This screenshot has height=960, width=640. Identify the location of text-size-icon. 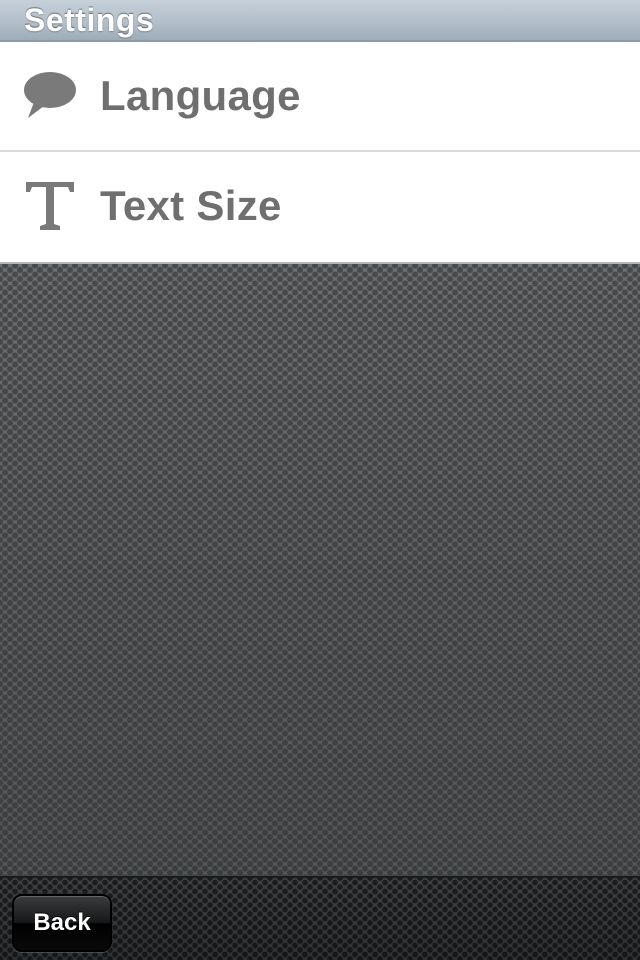
(50, 206).